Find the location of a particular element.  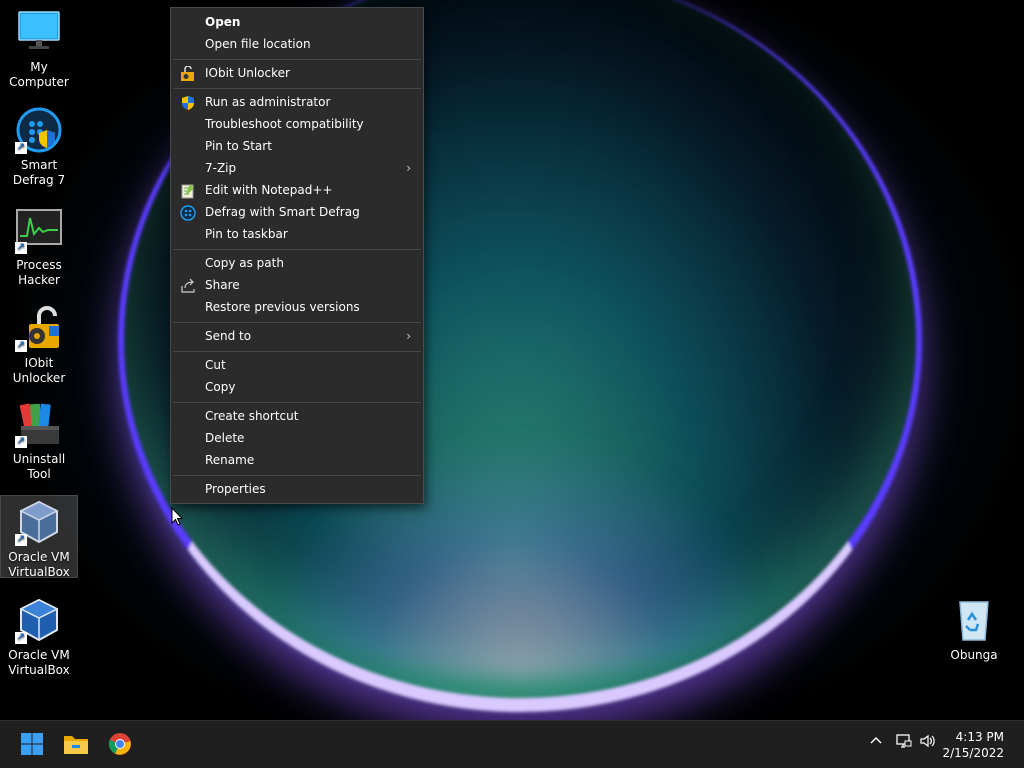

desktop-icon-label: Smart Defrag 7 is located at coordinates (39, 172).